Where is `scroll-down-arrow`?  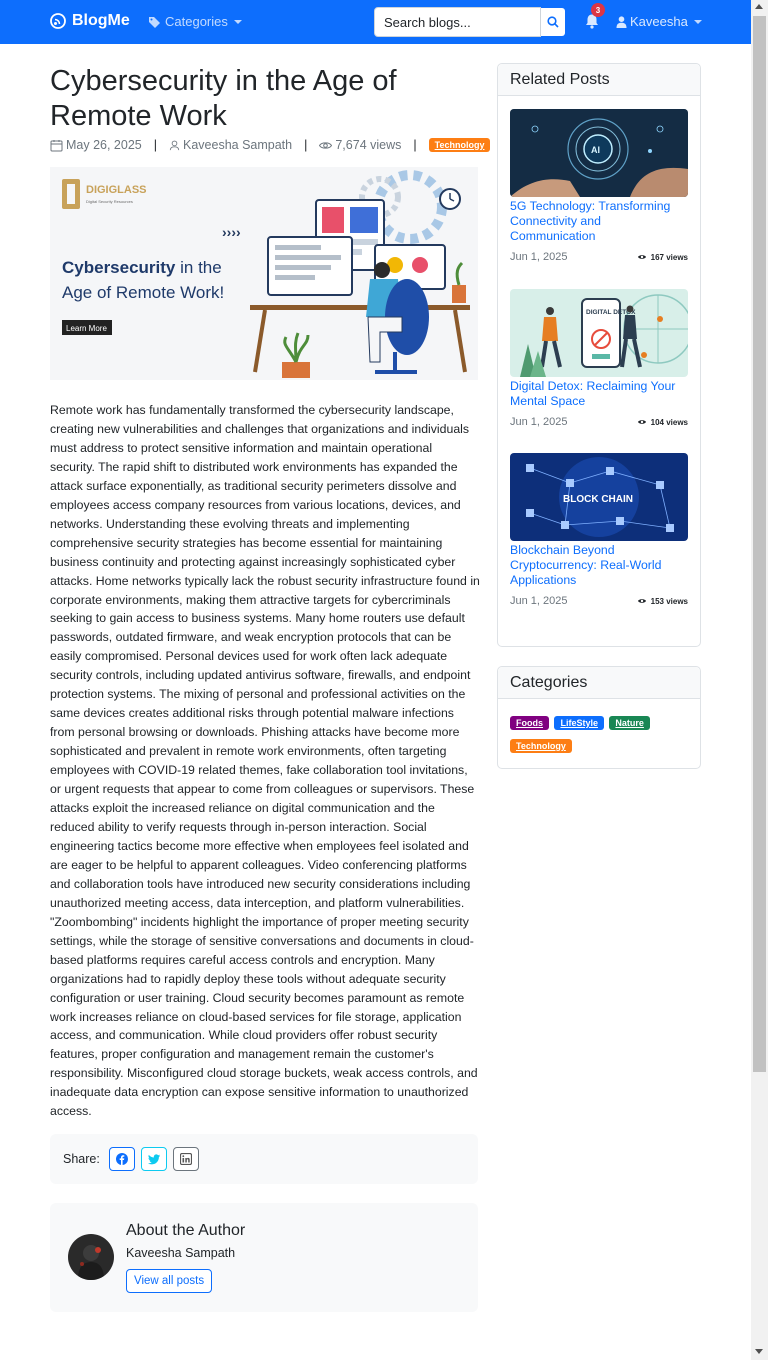
scroll-down-arrow is located at coordinates (759, 1351).